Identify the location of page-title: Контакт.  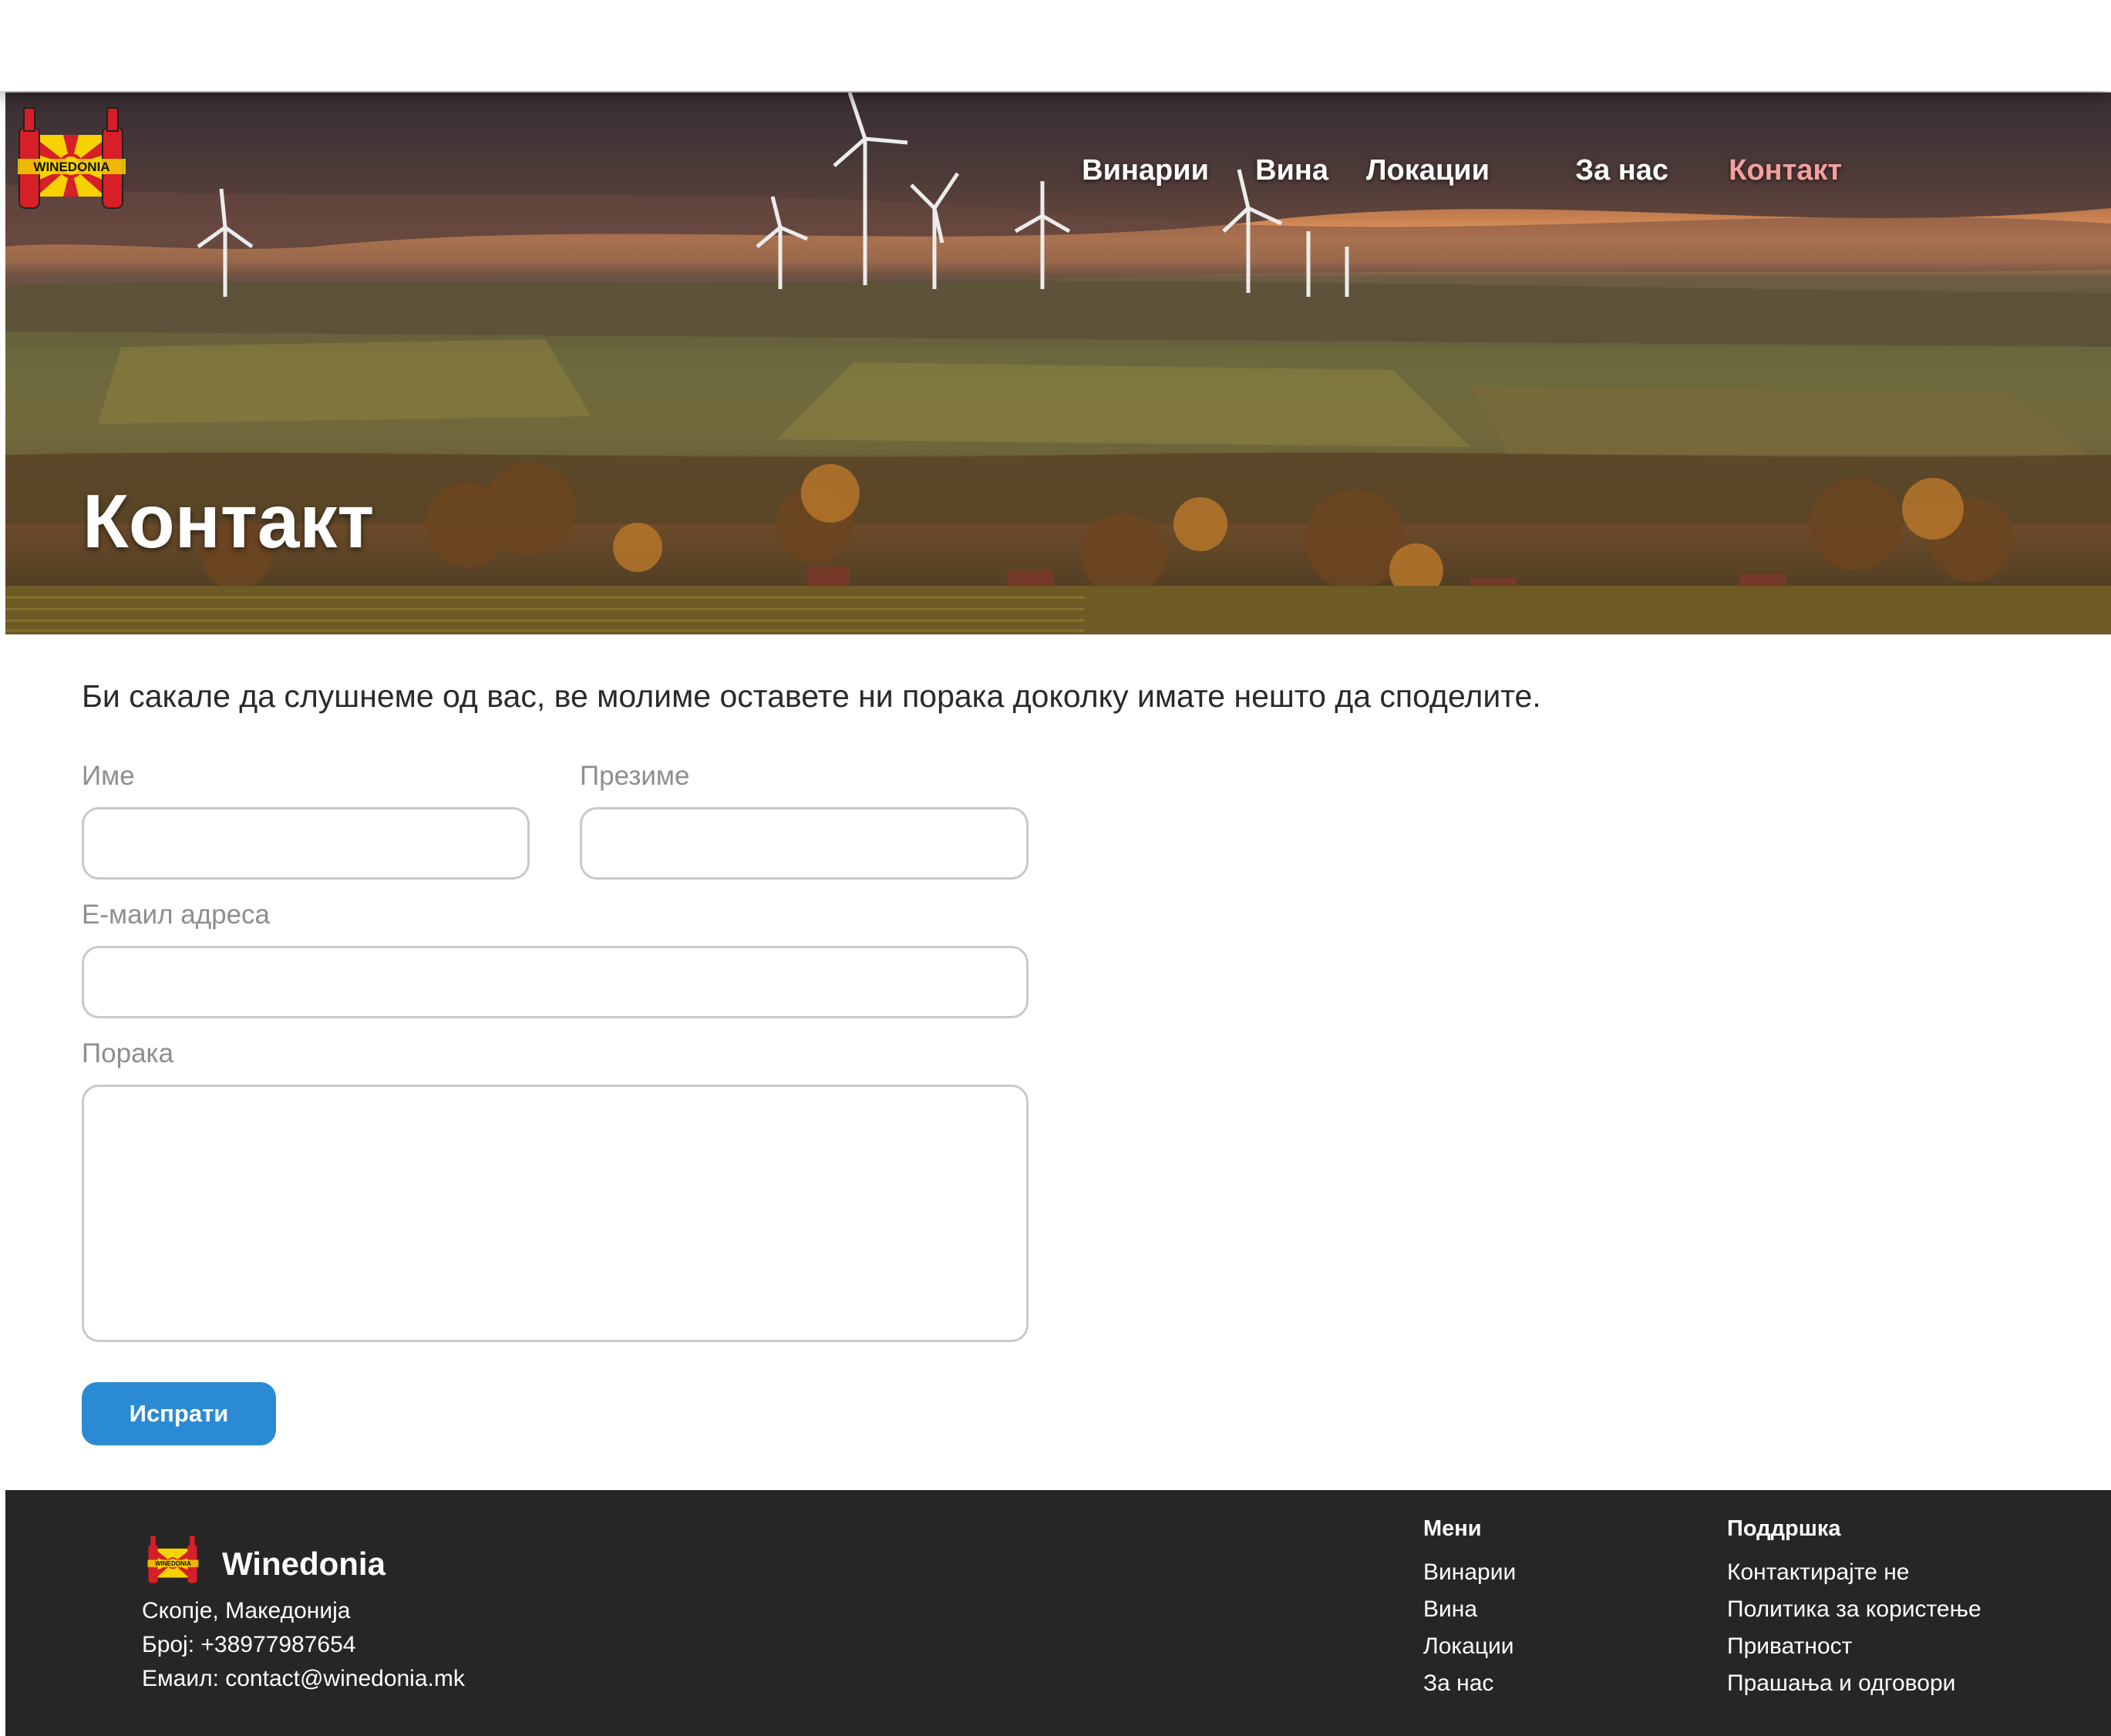
(228, 521).